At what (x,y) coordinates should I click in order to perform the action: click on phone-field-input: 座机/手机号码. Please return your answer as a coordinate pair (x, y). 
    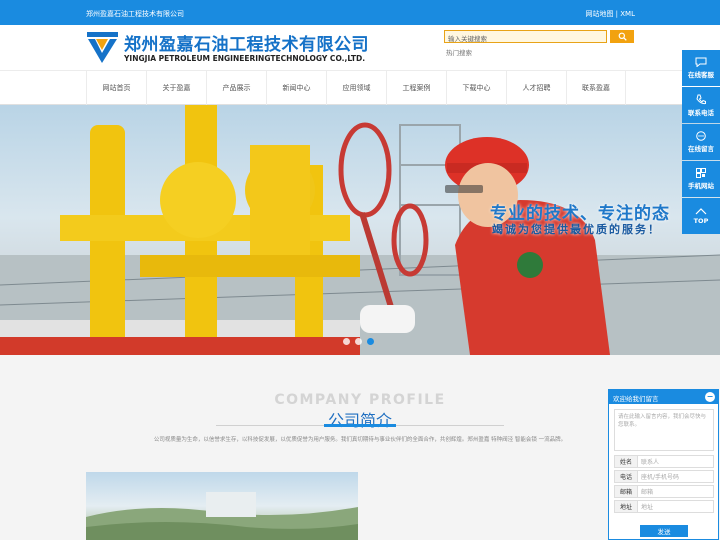
    Looking at the image, I should click on (658, 476).